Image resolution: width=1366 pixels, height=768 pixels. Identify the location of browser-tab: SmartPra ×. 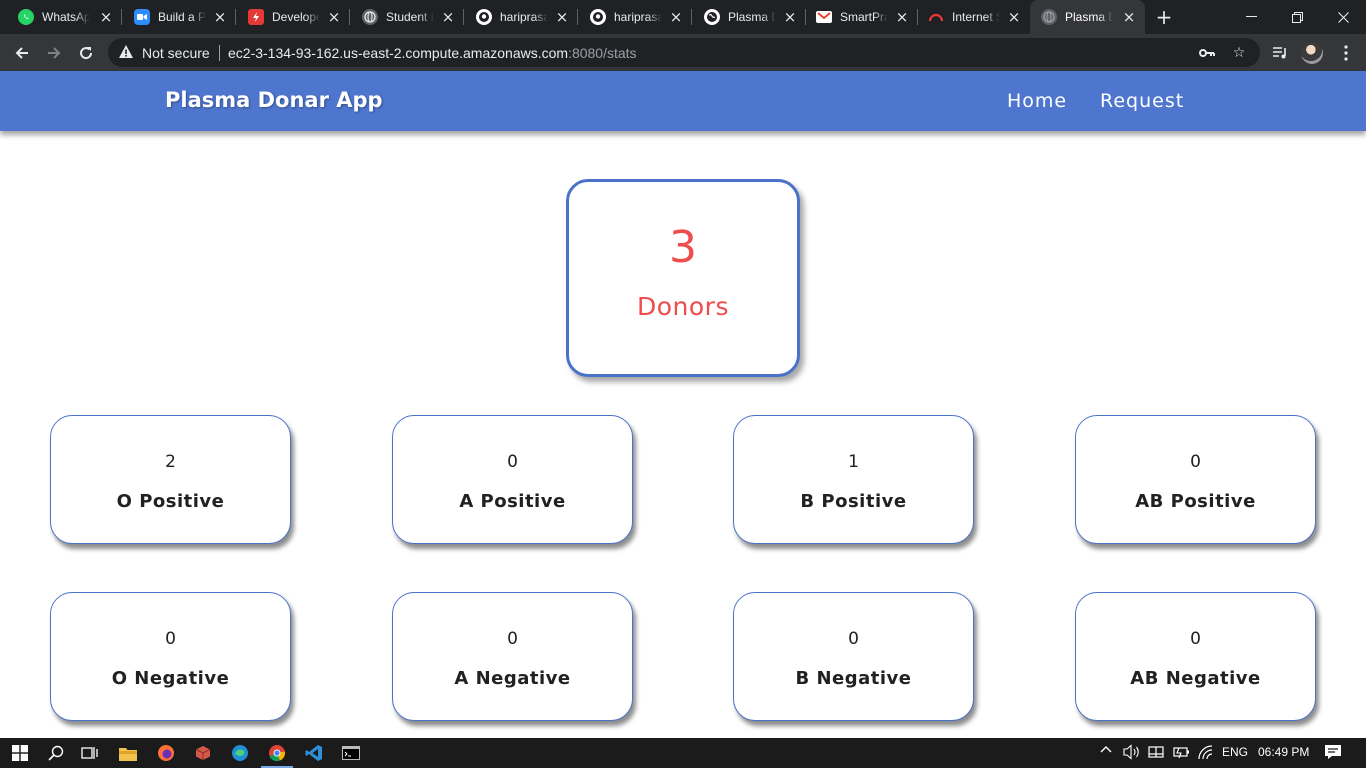
(862, 17).